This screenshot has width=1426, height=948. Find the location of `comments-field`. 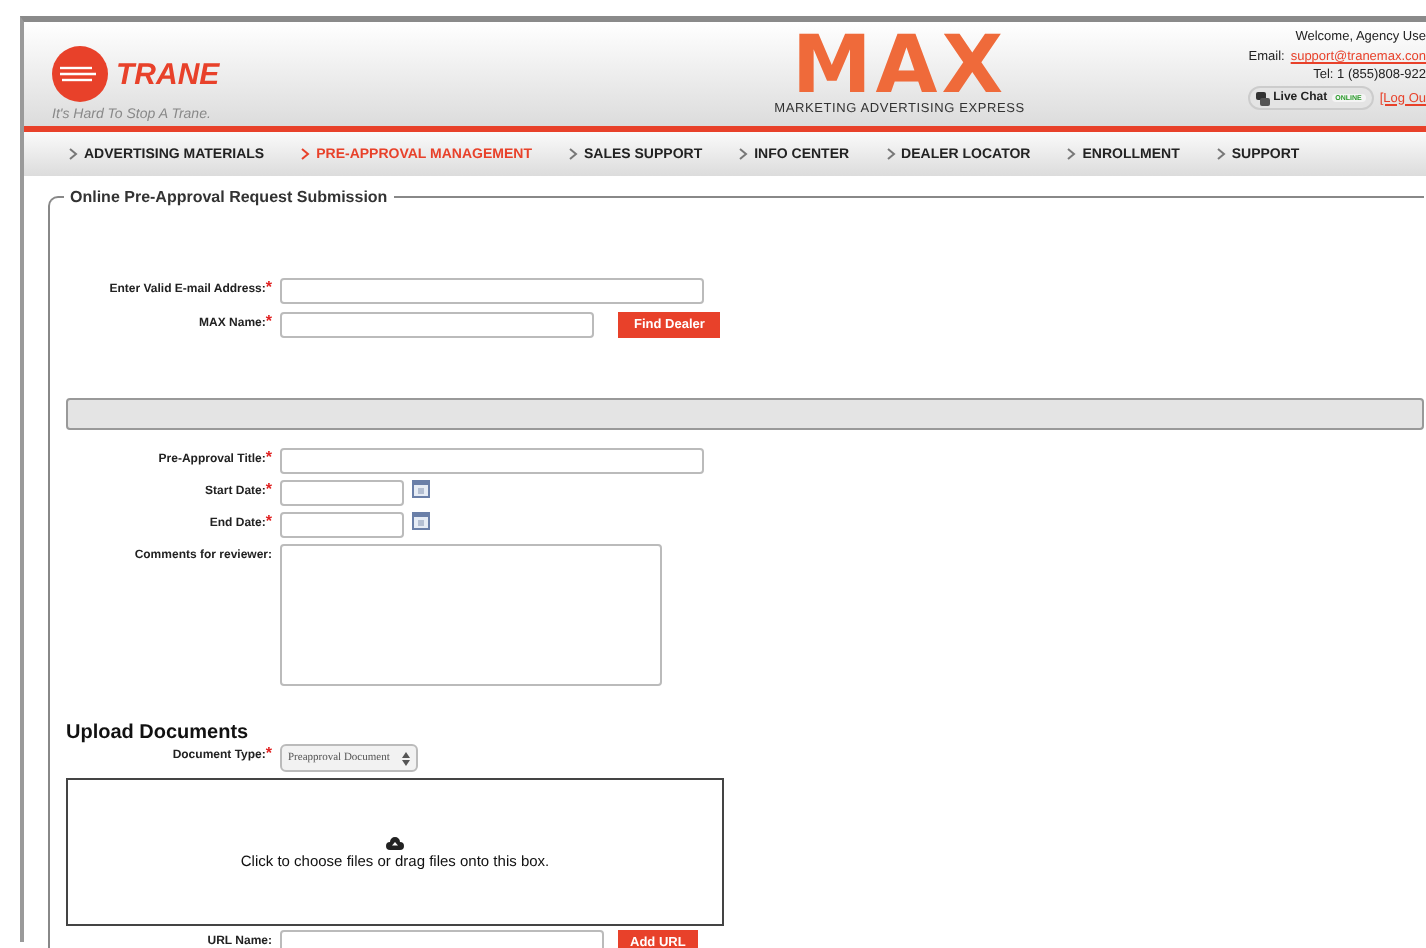

comments-field is located at coordinates (471, 615).